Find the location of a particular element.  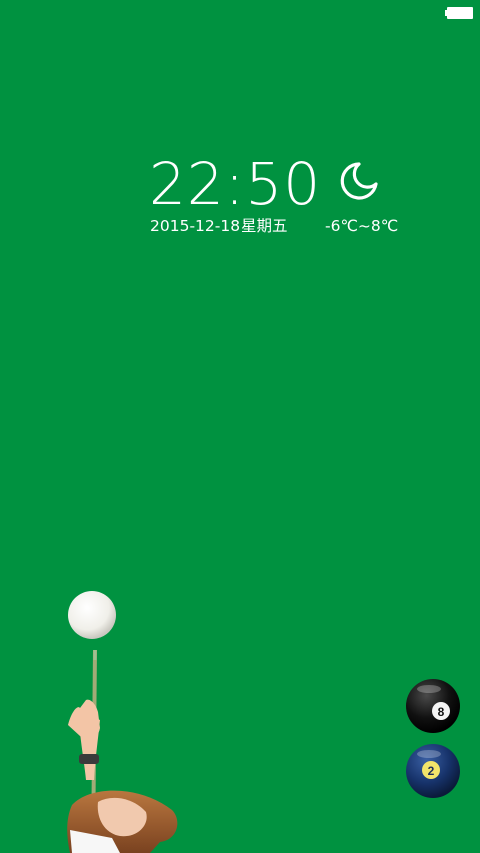

moon-night-icon is located at coordinates (359, 181).